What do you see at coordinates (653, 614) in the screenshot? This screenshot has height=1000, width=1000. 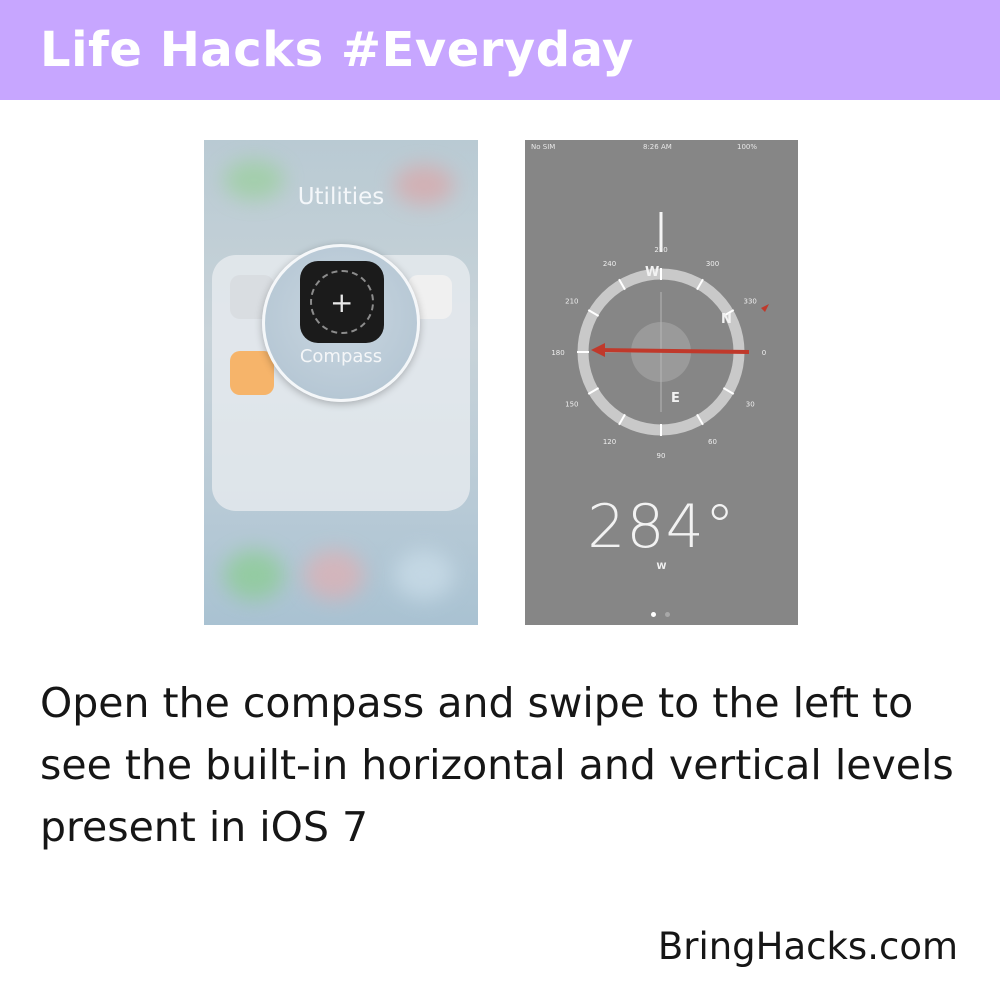 I see `page-dot-active` at bounding box center [653, 614].